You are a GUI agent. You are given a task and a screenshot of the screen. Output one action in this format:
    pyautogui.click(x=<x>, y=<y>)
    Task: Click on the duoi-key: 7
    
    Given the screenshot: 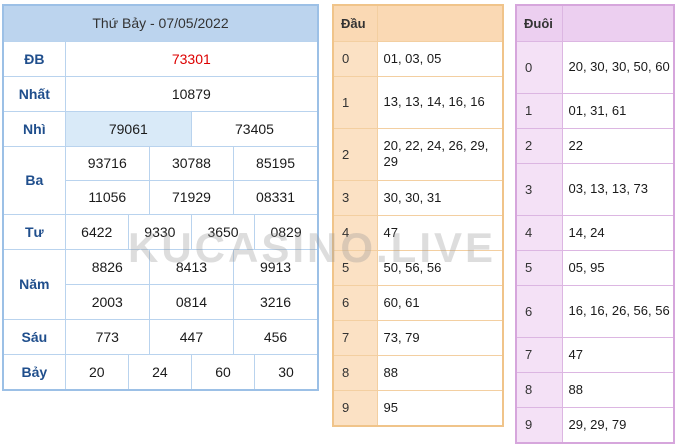 What is the action you would take?
    pyautogui.click(x=539, y=354)
    